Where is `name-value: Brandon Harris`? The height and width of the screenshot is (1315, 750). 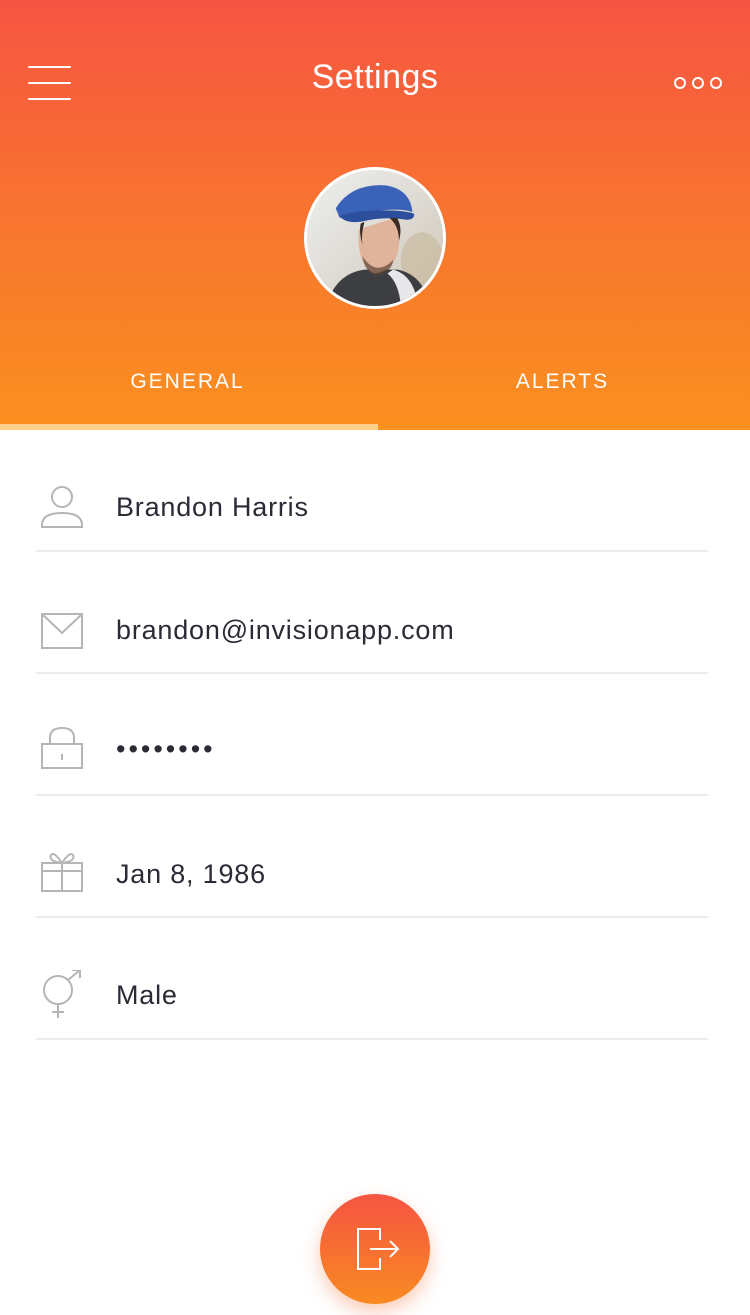 name-value: Brandon Harris is located at coordinates (212, 507).